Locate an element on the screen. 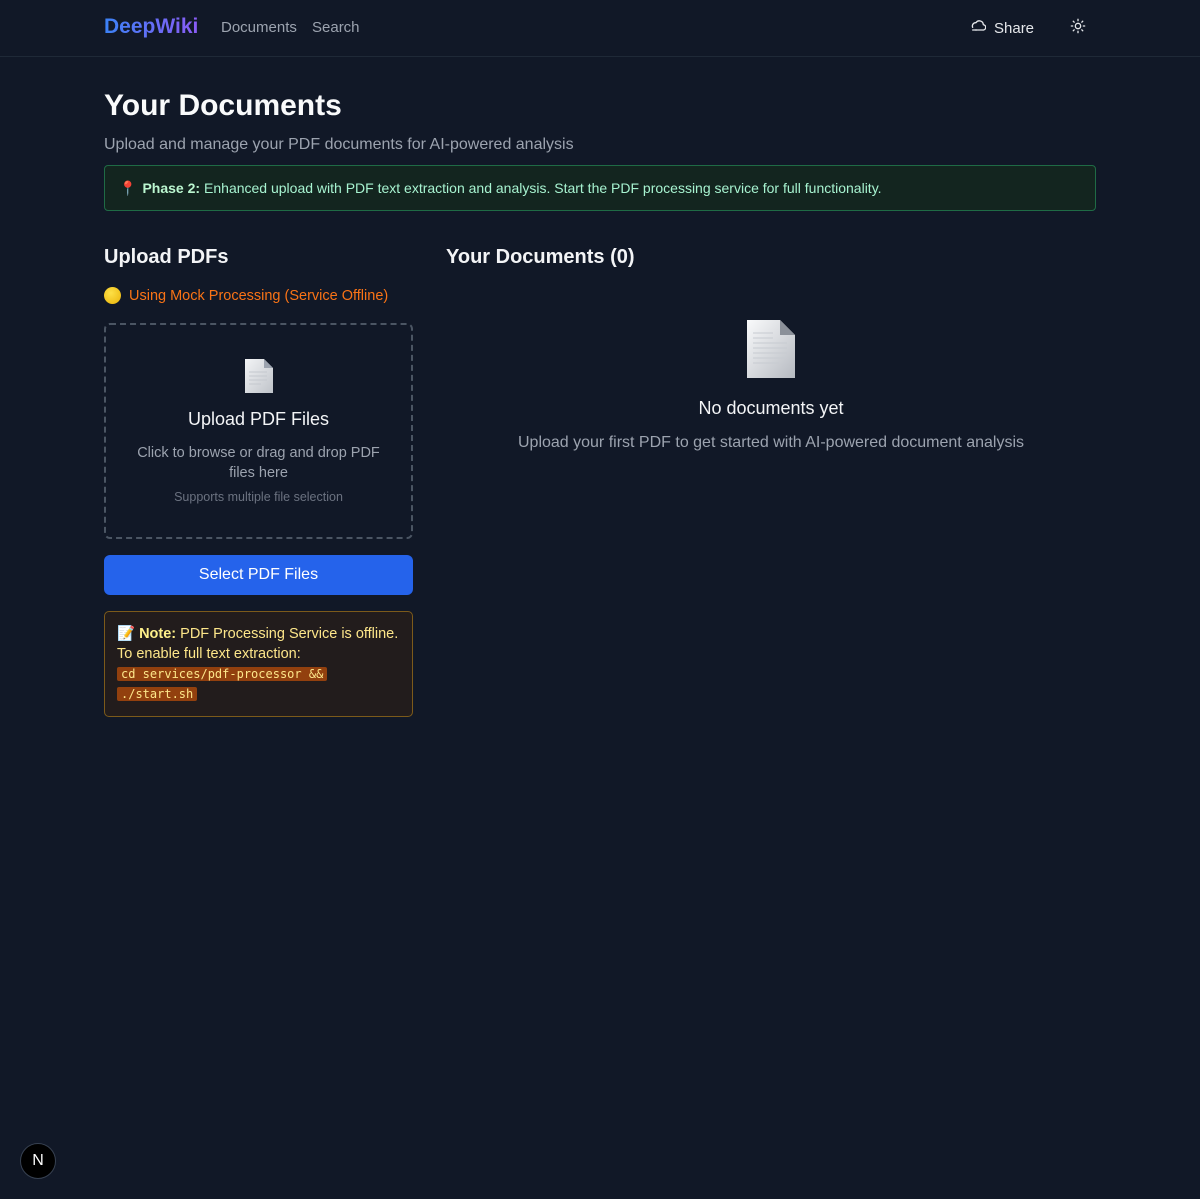 This screenshot has width=1200, height=1199. processing-status-text: Using Mock Processing (Service Offline) is located at coordinates (259, 295).